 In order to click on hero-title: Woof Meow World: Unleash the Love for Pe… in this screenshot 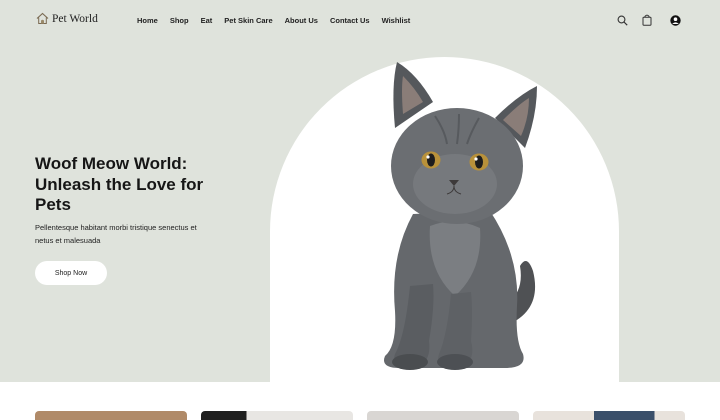, I will do `click(119, 184)`.